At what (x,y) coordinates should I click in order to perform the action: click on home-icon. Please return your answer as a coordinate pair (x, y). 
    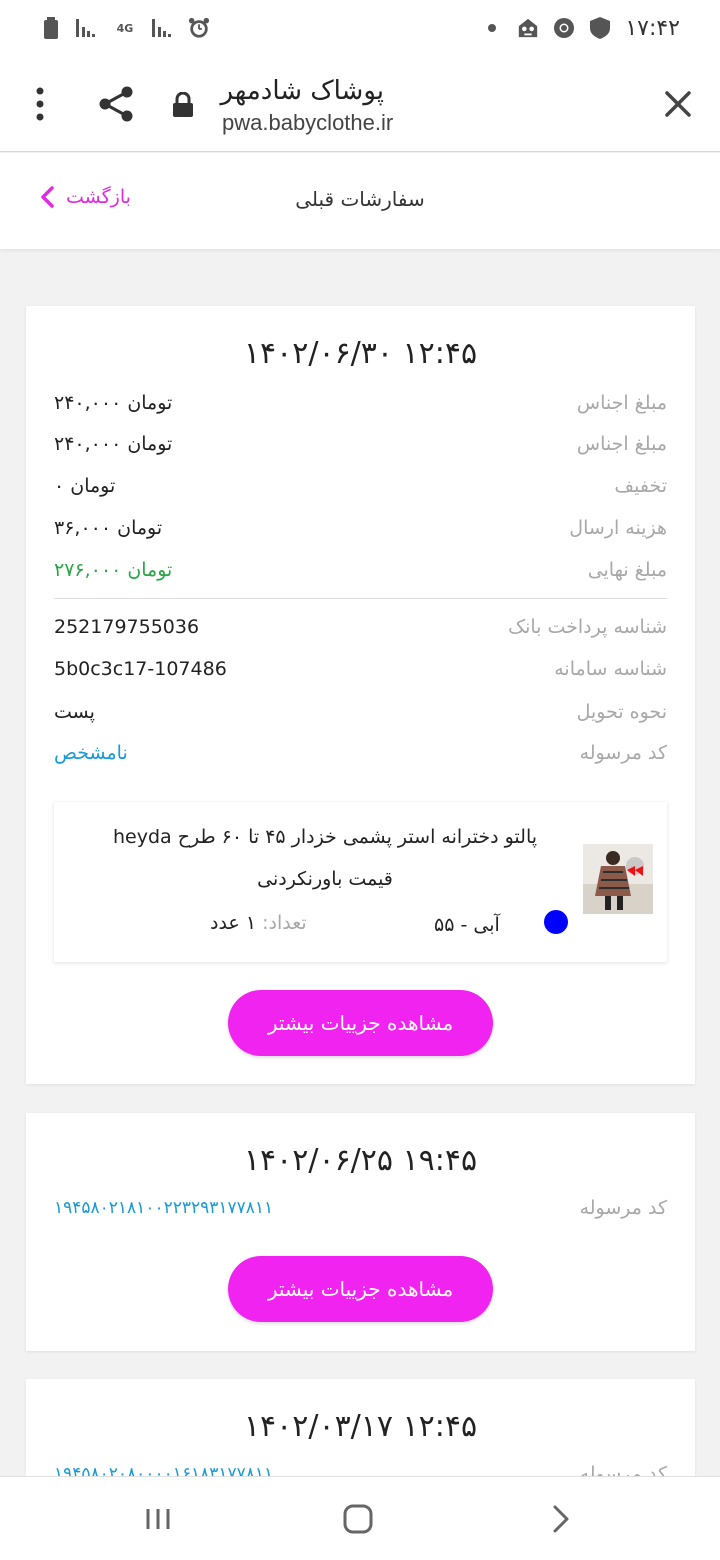
    Looking at the image, I should click on (358, 1519).